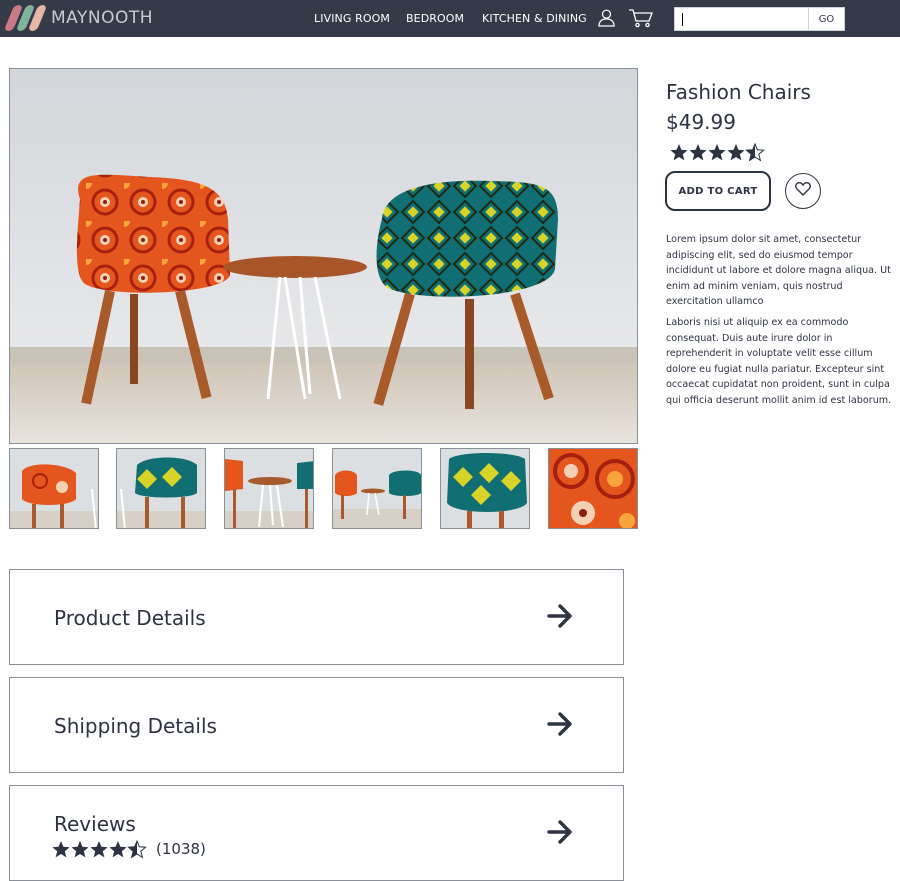 Image resolution: width=900 pixels, height=881 pixels. Describe the element at coordinates (485, 488) in the screenshot. I see `thumbnail-teal-closeup` at that location.